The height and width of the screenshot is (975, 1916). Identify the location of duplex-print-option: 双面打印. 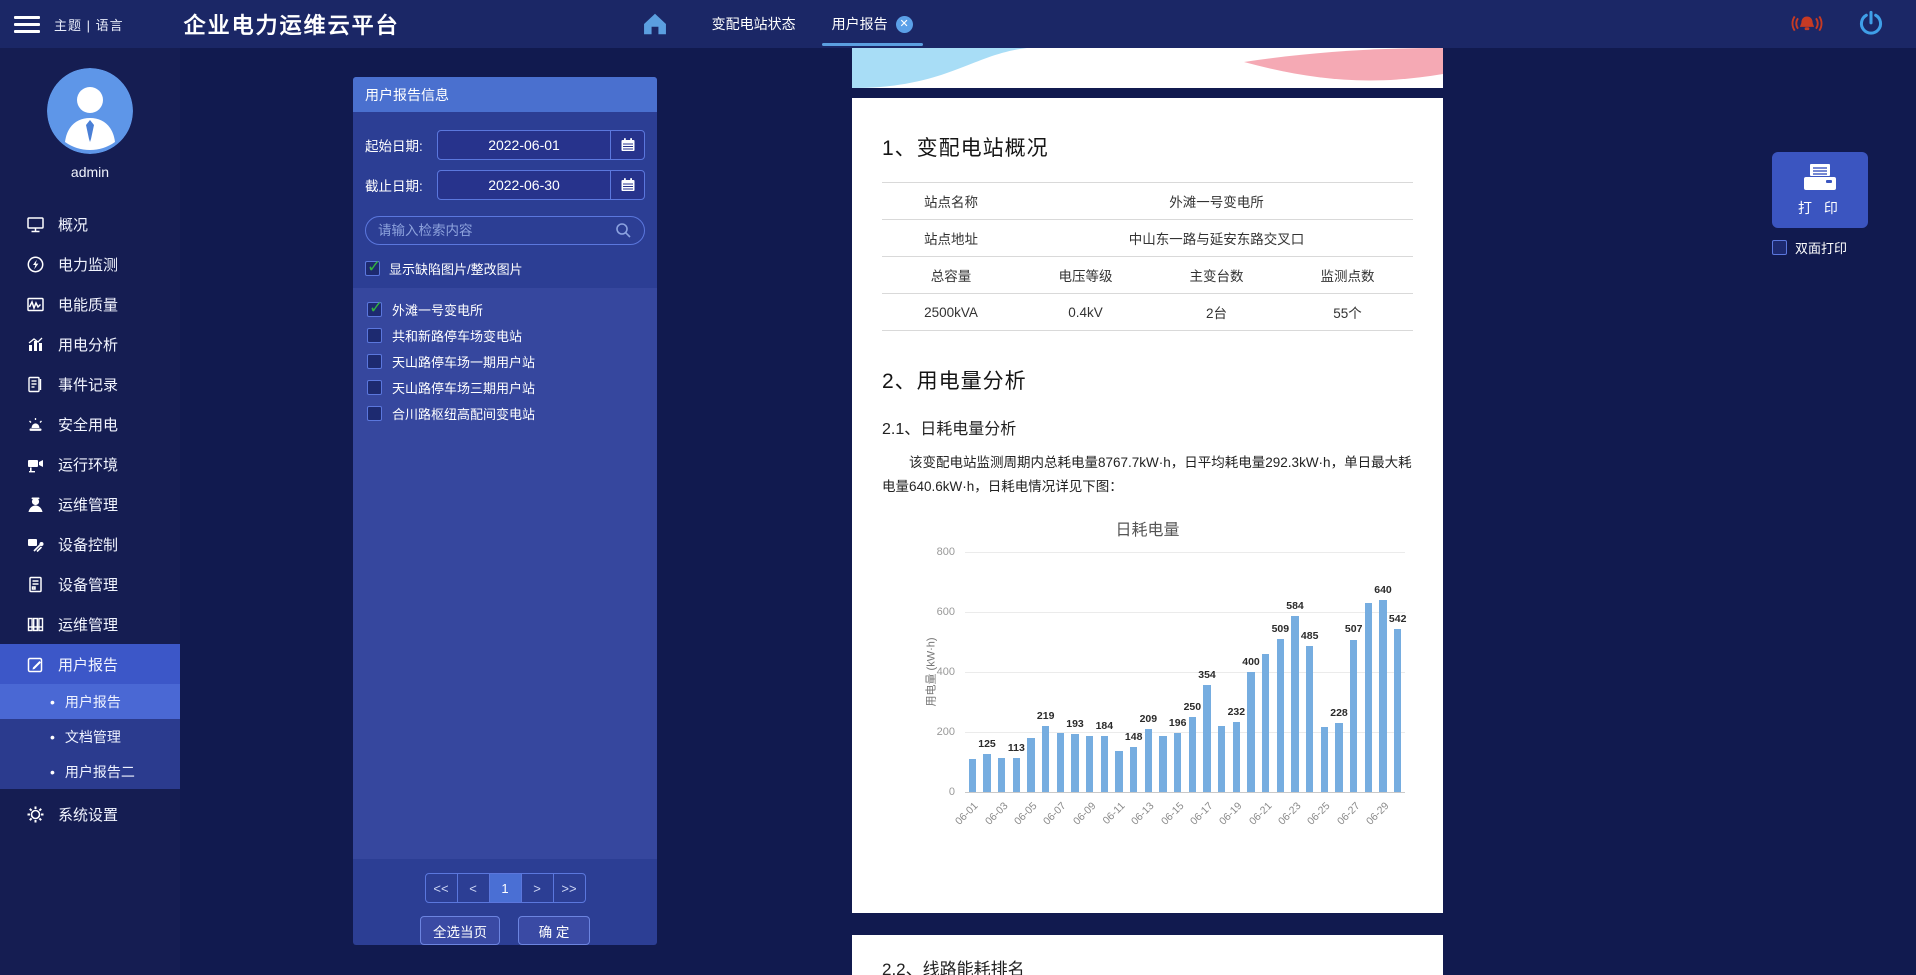
(1820, 247).